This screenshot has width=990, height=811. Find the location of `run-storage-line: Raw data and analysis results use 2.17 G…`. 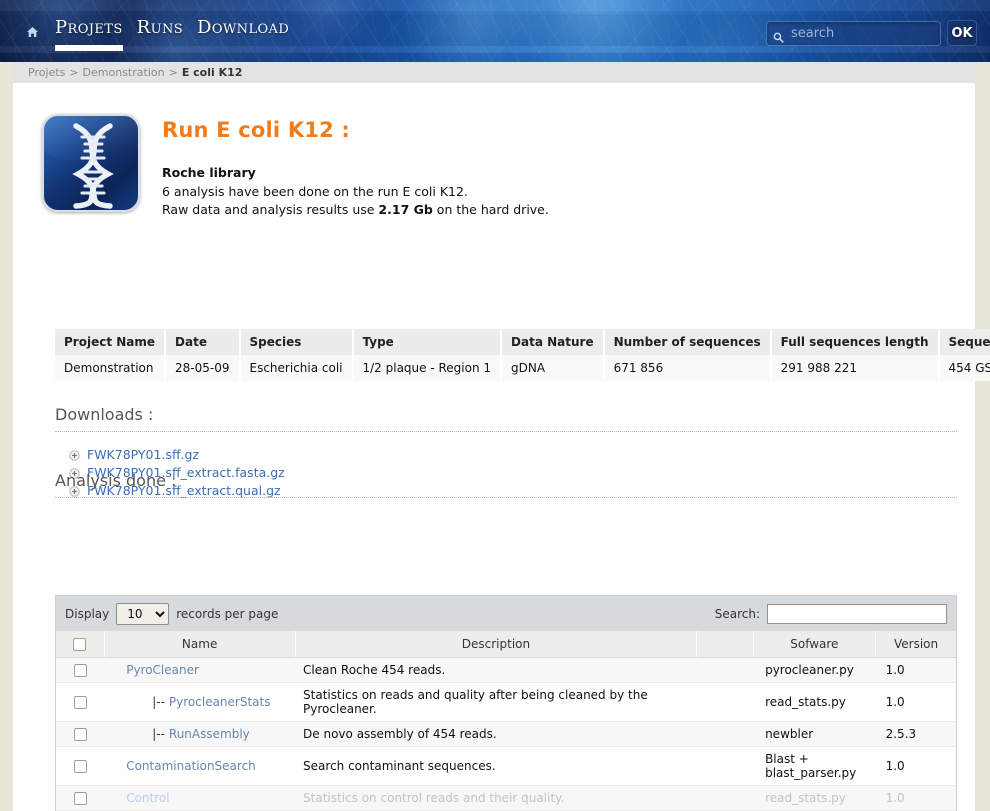

run-storage-line: Raw data and analysis results use 2.17 G… is located at coordinates (355, 210).